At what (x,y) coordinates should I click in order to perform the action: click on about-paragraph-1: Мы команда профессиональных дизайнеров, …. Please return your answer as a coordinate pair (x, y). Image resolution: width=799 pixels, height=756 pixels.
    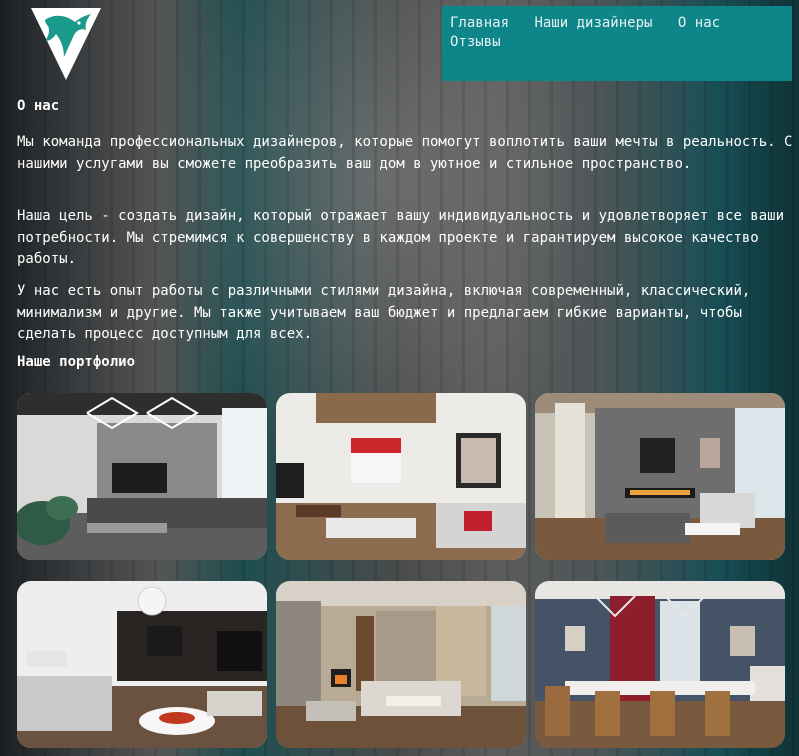
    Looking at the image, I should click on (405, 153).